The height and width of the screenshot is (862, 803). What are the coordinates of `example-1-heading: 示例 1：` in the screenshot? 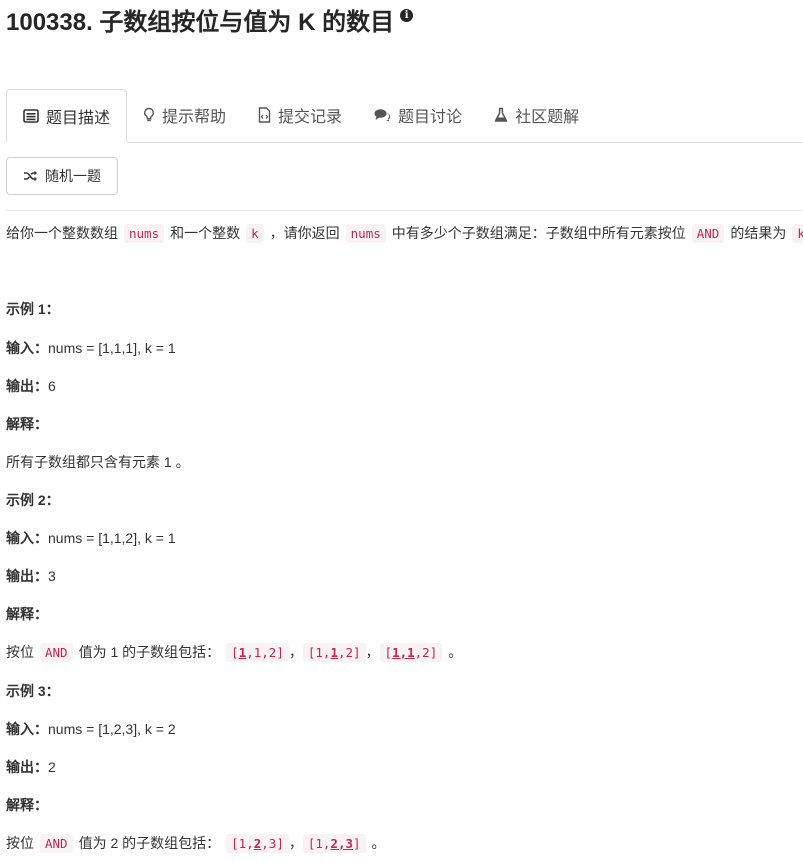 It's located at (33, 309).